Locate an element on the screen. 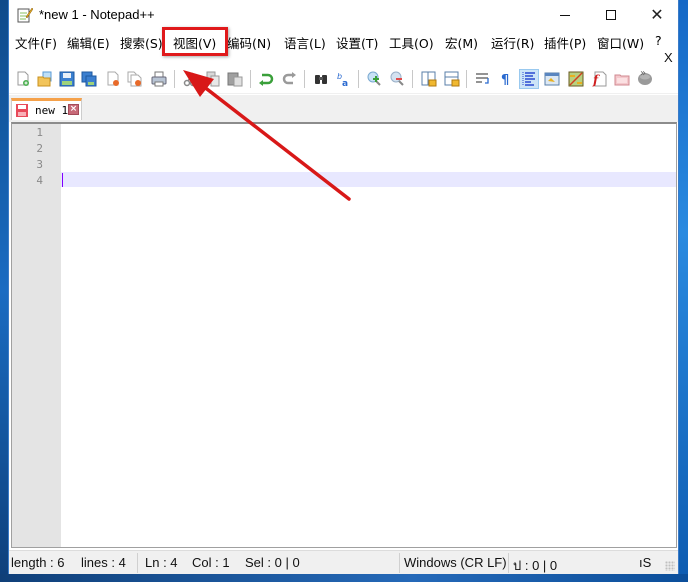 The image size is (688, 582). status-encoding: ป : 0 | 0 is located at coordinates (535, 565).